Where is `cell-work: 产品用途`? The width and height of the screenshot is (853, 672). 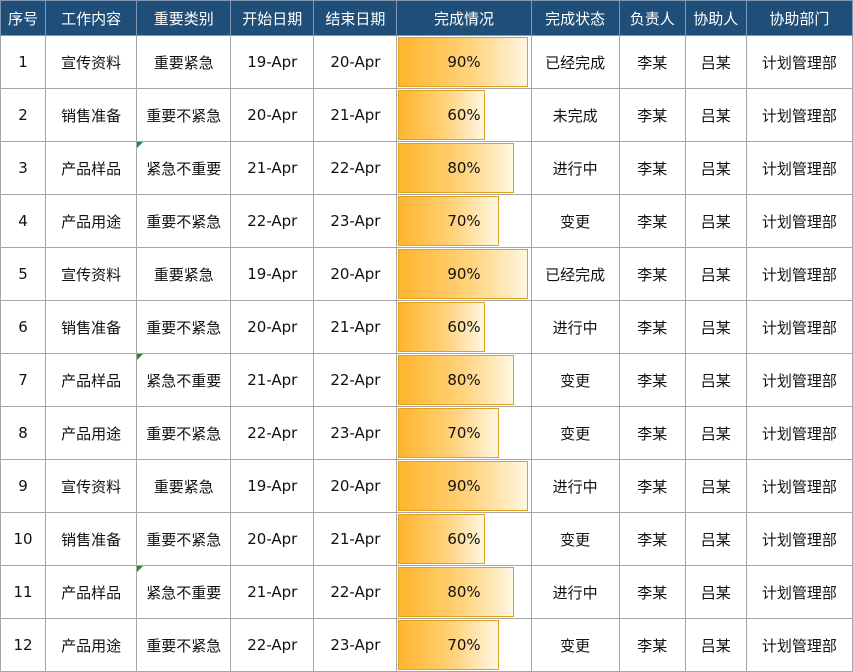
cell-work: 产品用途 is located at coordinates (91, 645).